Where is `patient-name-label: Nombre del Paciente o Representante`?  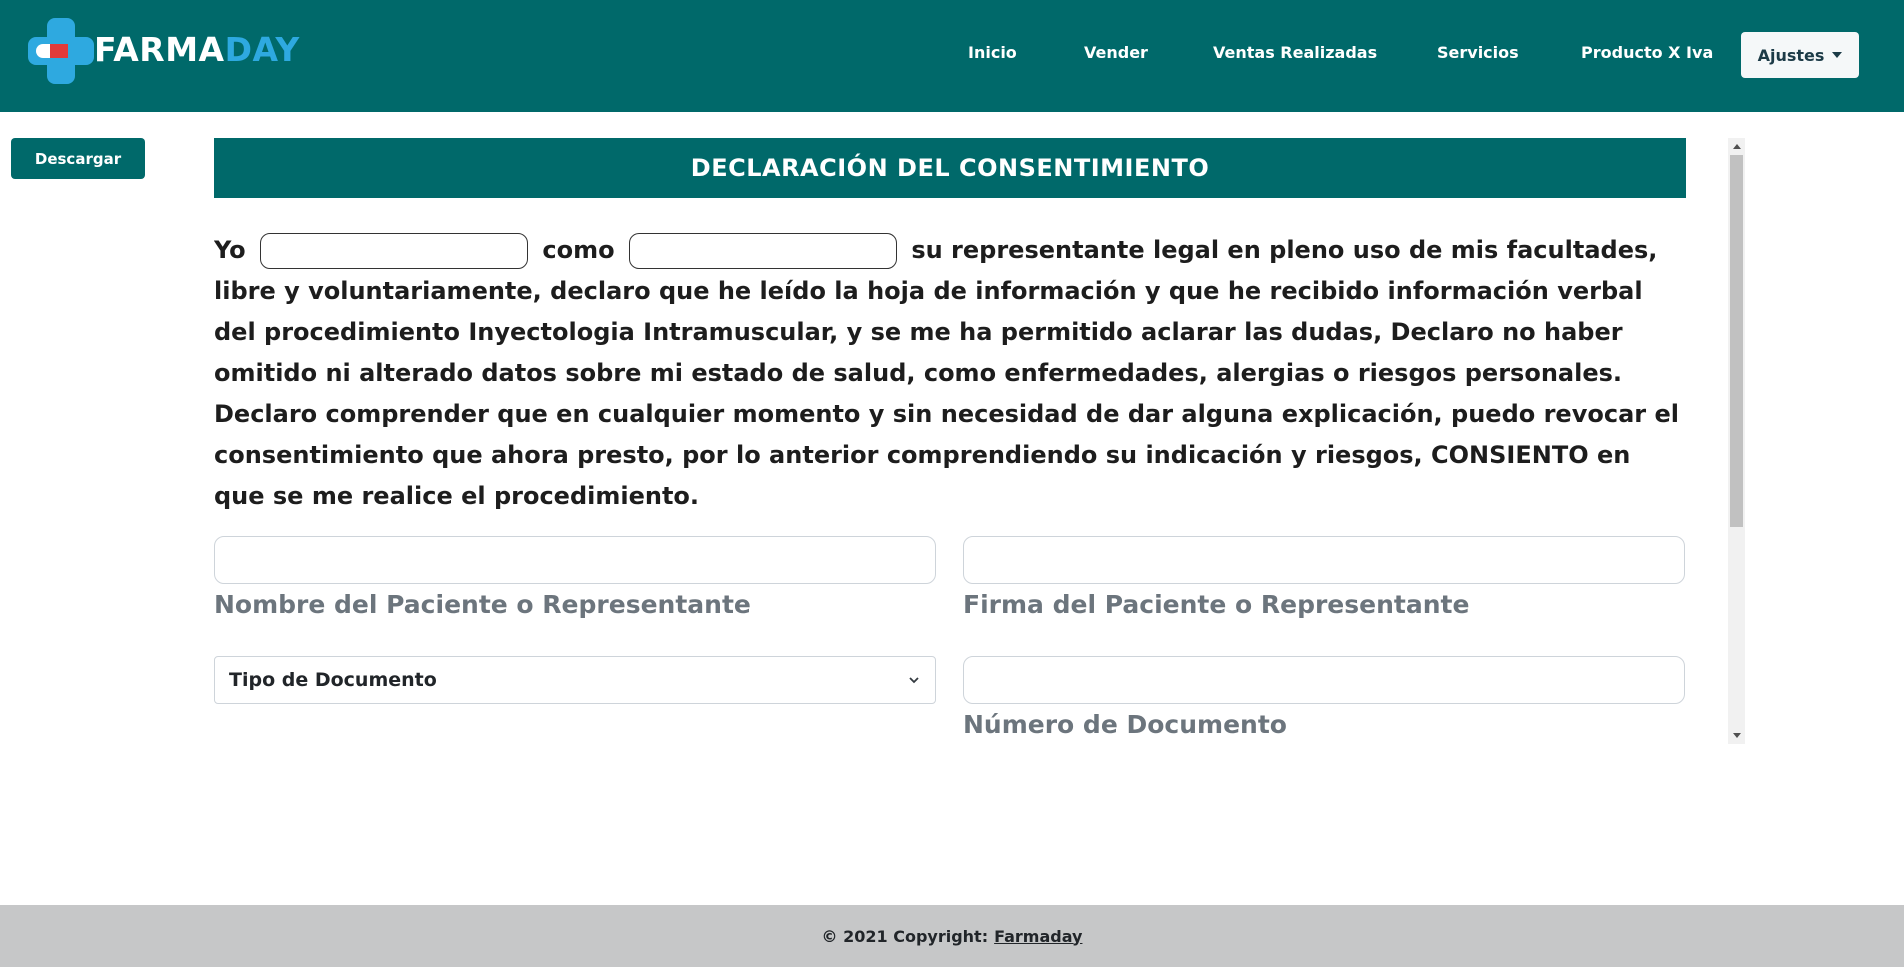
patient-name-label: Nombre del Paciente o Representante is located at coordinates (482, 604).